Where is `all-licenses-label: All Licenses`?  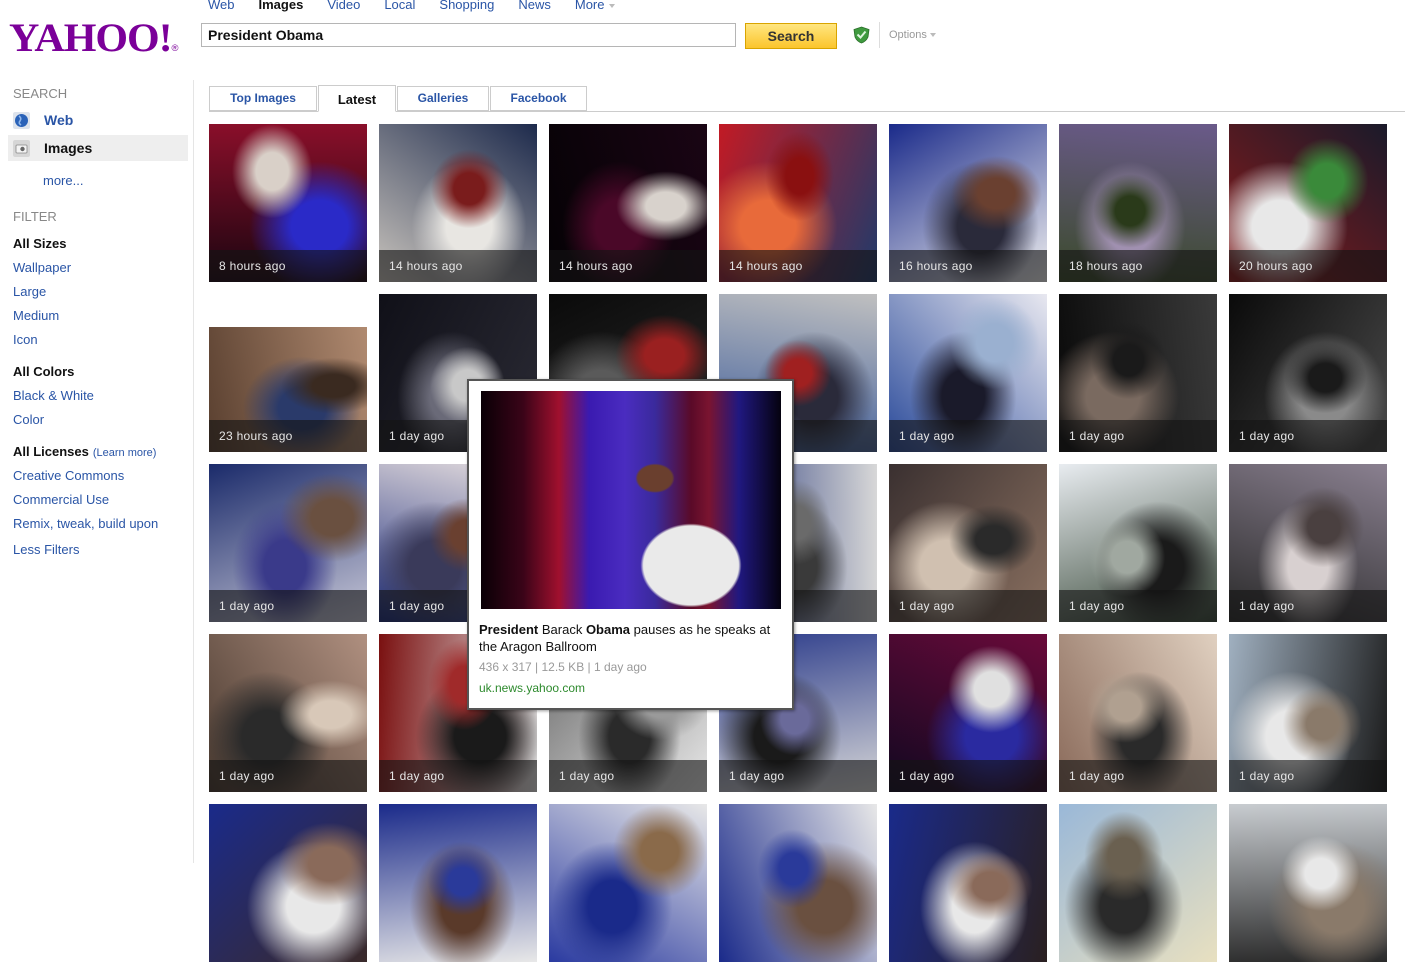
all-licenses-label: All Licenses is located at coordinates (51, 451).